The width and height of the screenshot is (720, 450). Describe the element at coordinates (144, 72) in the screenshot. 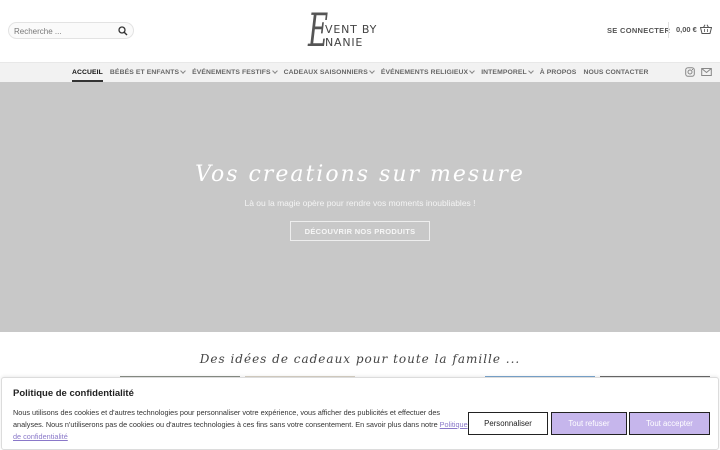

I see `nav-item-label: BÉBÉS ET ENFANTS` at that location.